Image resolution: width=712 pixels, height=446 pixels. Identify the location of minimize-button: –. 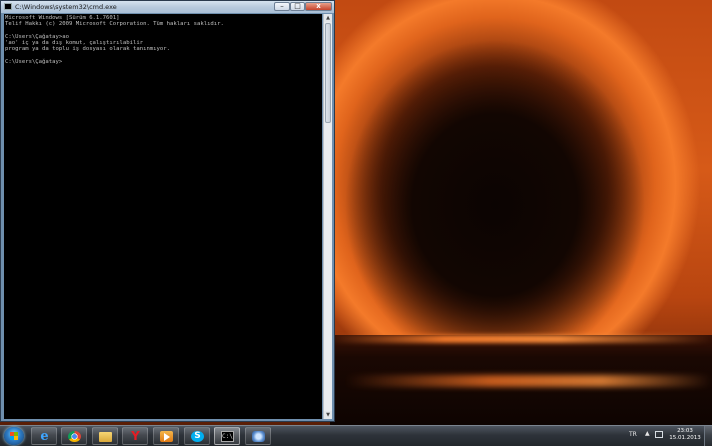
(282, 6).